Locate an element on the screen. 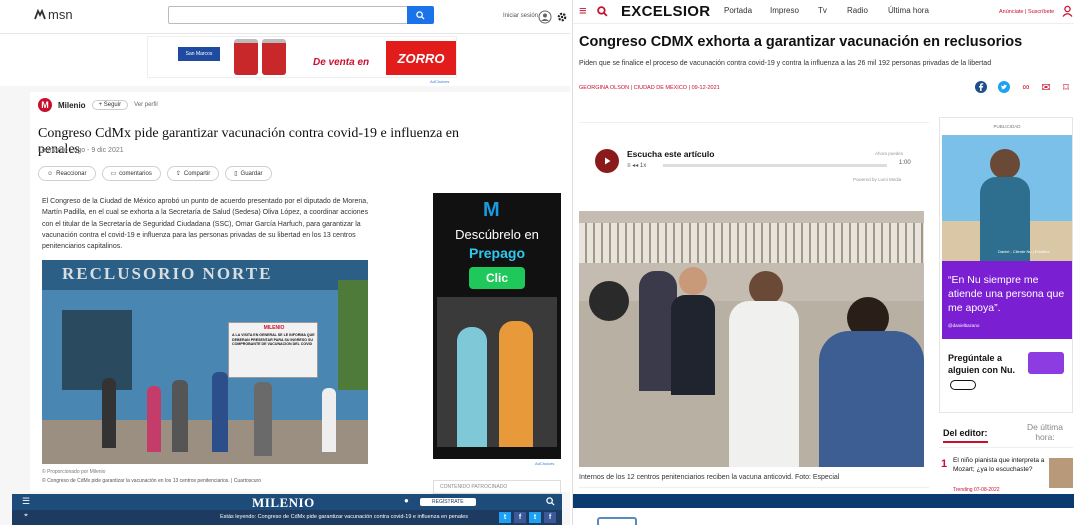  menu-icon: ≡ is located at coordinates (583, 10).